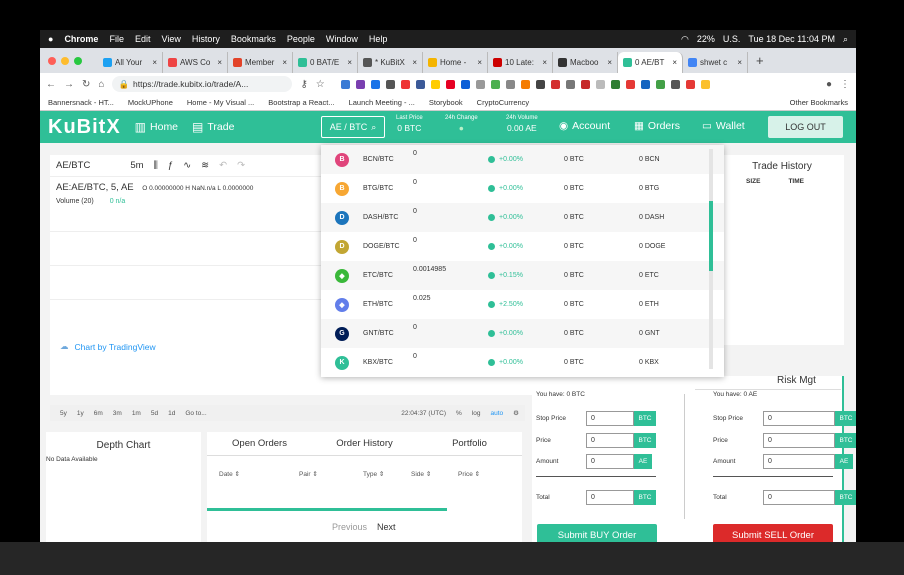 This screenshot has width=904, height=575. Describe the element at coordinates (78, 61) in the screenshot. I see `zoom-window-icon` at that location.